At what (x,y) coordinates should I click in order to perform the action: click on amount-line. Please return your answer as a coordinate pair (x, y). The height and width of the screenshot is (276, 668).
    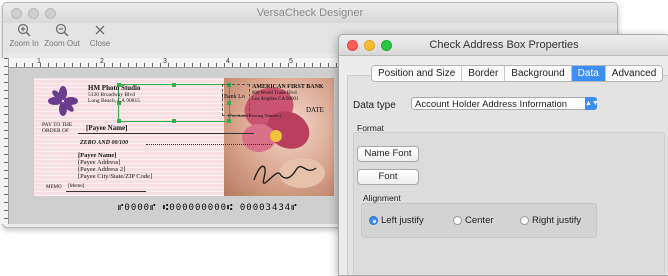
    Looking at the image, I should click on (209, 144).